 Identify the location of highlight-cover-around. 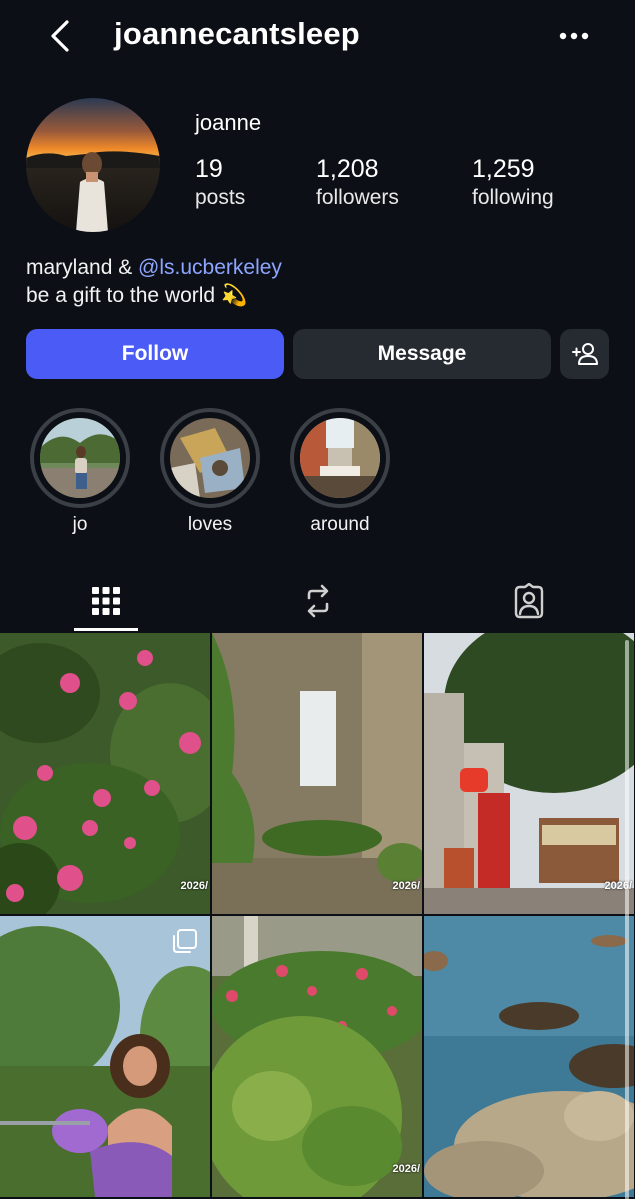
(340, 458).